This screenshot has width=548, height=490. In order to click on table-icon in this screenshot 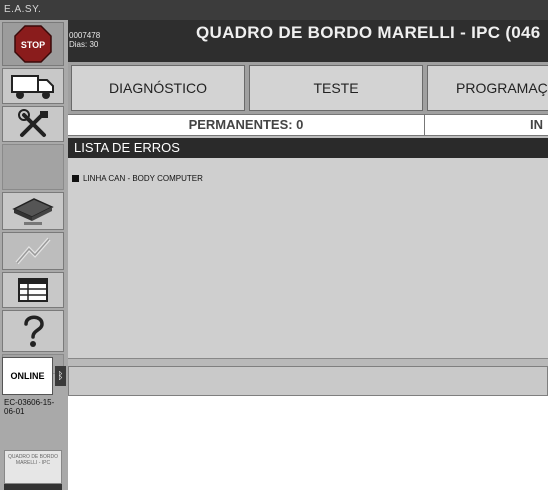, I will do `click(33, 290)`.